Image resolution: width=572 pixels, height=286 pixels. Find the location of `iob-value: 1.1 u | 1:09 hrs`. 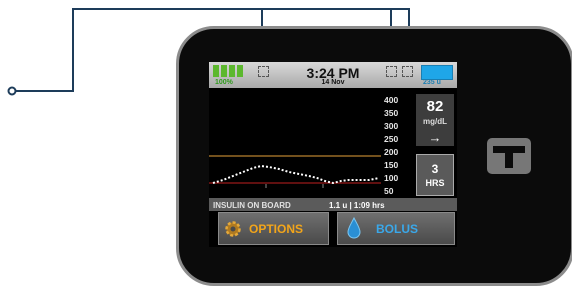

iob-value: 1.1 u | 1:09 hrs is located at coordinates (357, 205).